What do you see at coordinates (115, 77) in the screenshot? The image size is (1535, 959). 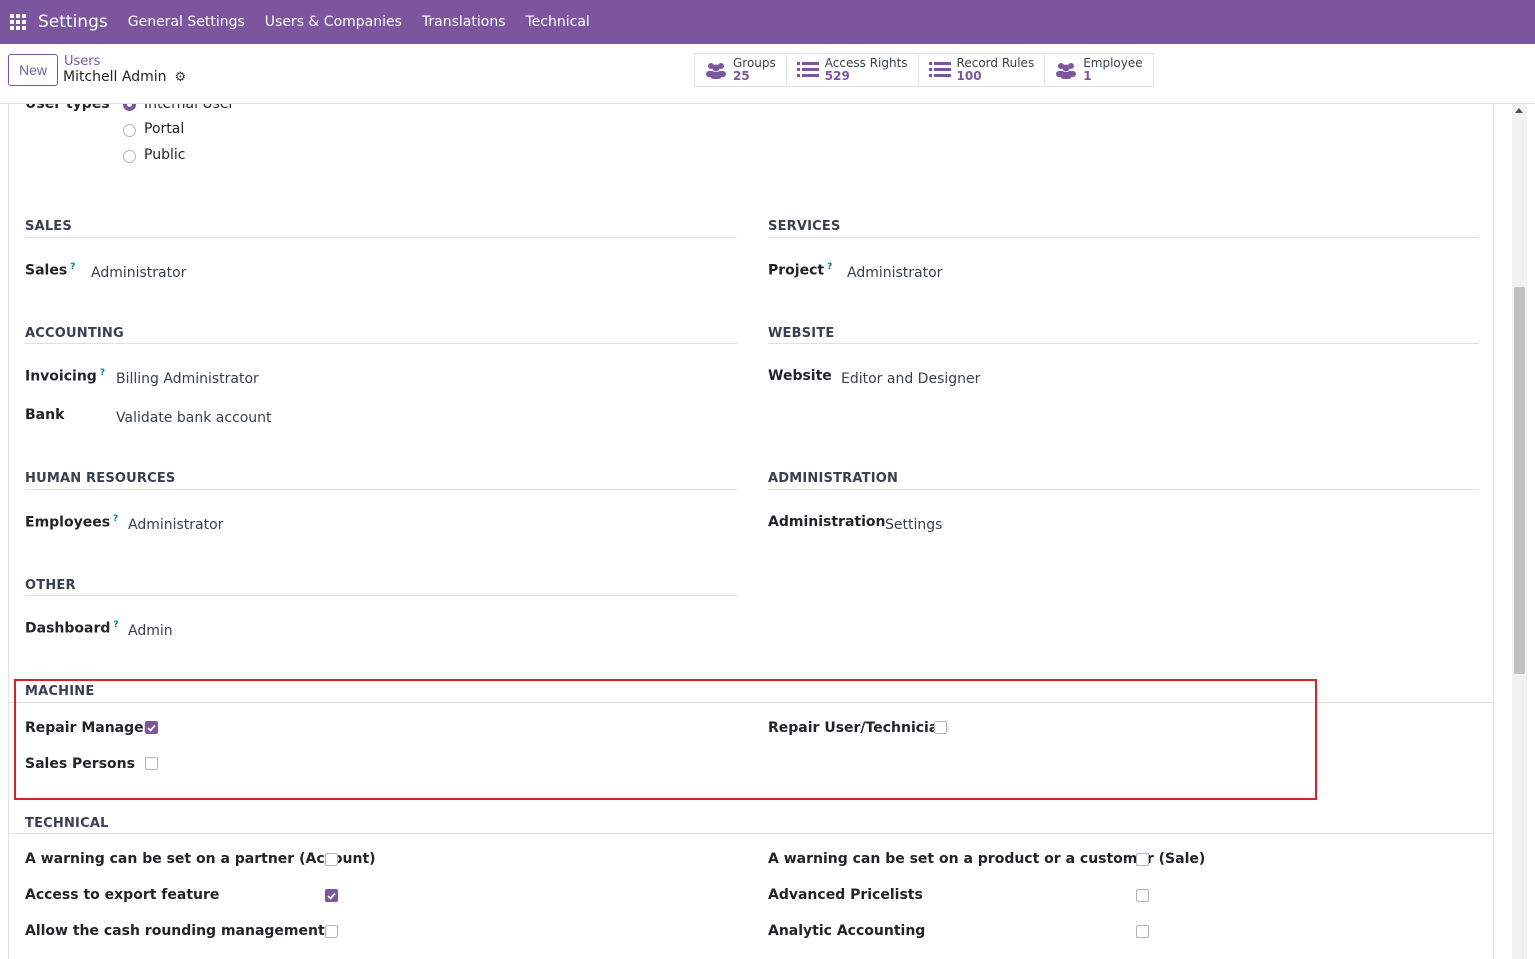 I see `record-name: Mitchell Admin` at bounding box center [115, 77].